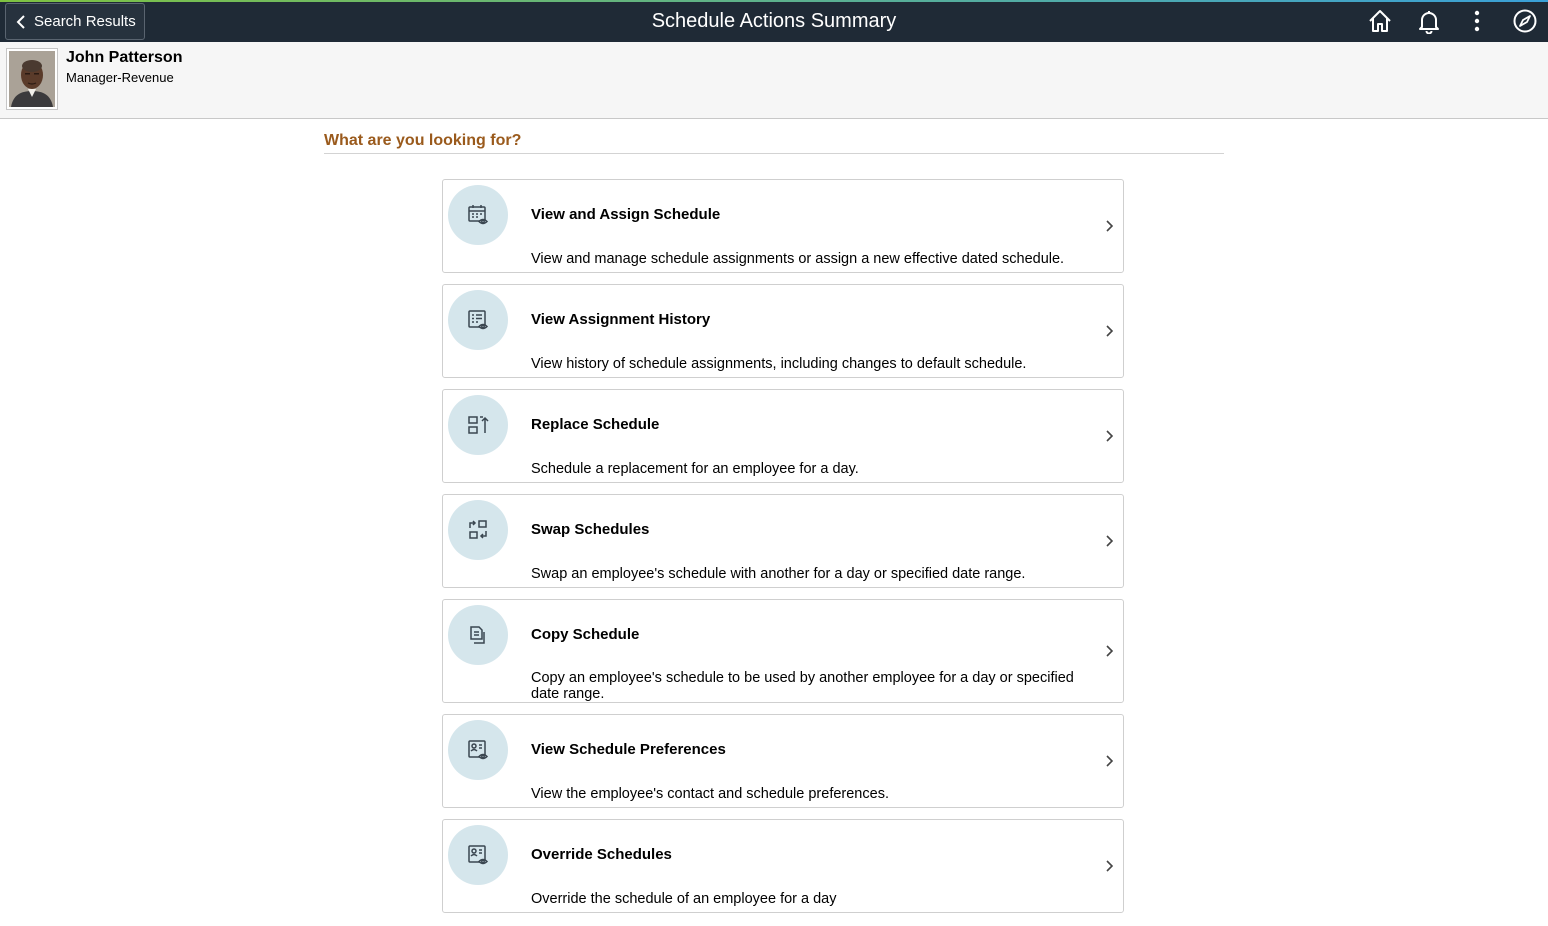 The height and width of the screenshot is (926, 1548). What do you see at coordinates (595, 424) in the screenshot?
I see `tile-title: Replace Schedule` at bounding box center [595, 424].